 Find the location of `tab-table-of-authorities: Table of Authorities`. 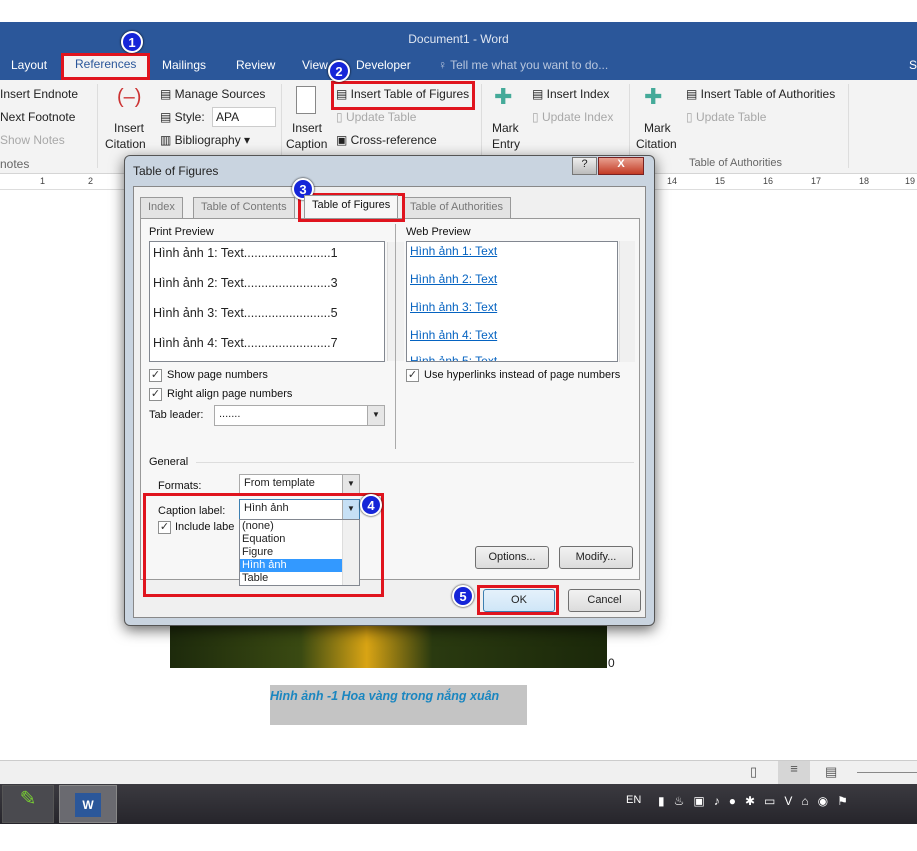

tab-table-of-authorities: Table of Authorities is located at coordinates (456, 207).